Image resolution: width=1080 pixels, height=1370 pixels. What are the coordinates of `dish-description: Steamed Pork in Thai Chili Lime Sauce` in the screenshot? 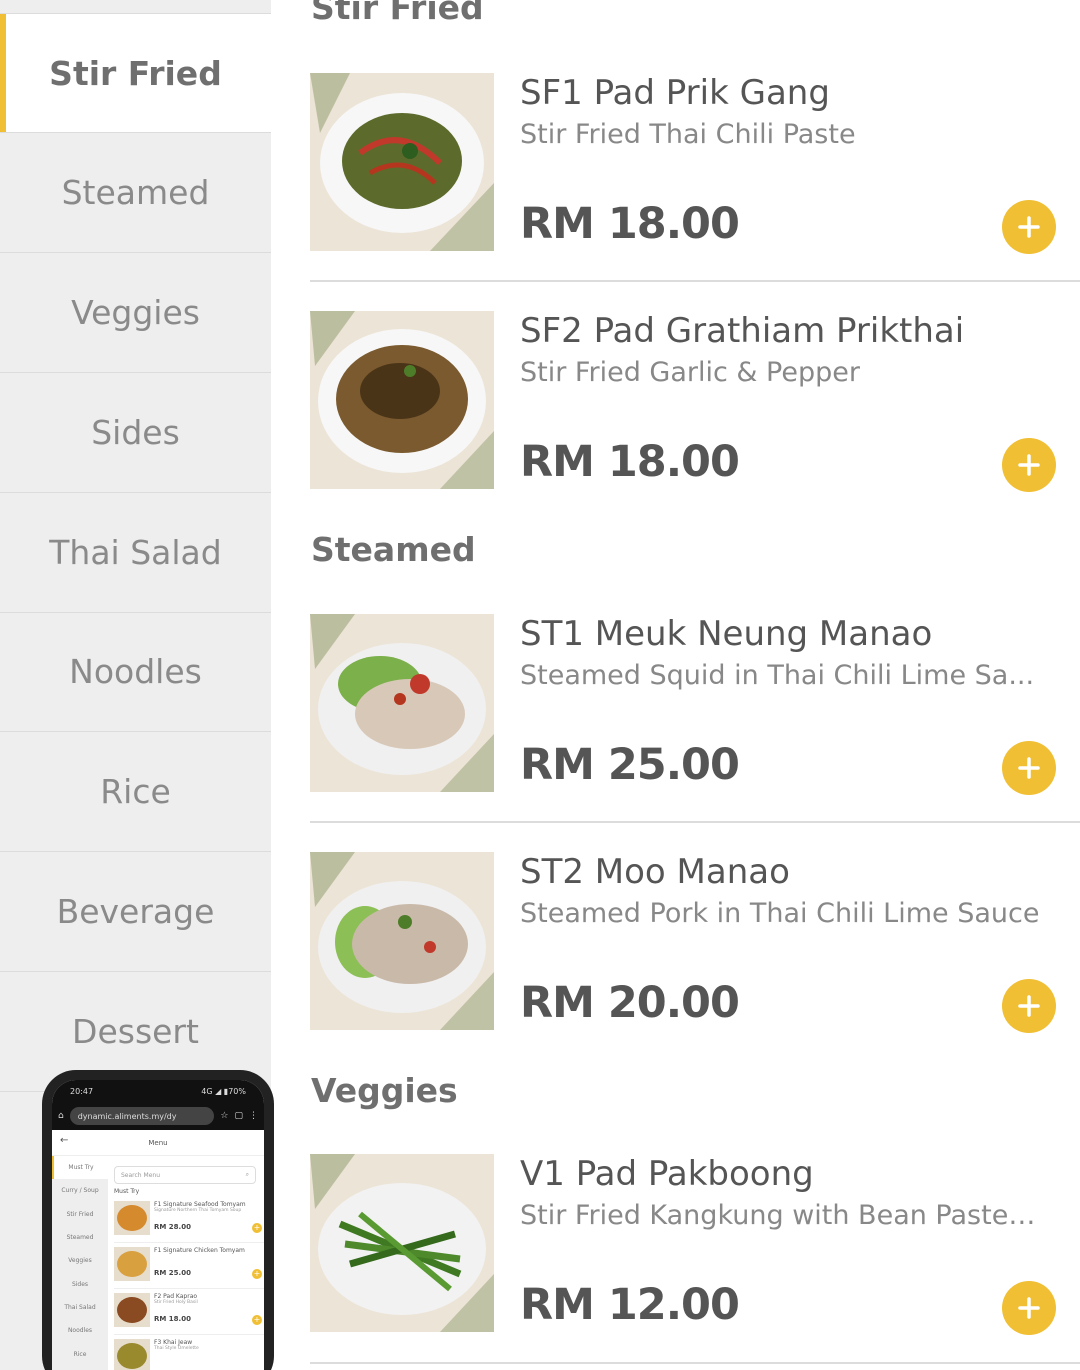 It's located at (780, 913).